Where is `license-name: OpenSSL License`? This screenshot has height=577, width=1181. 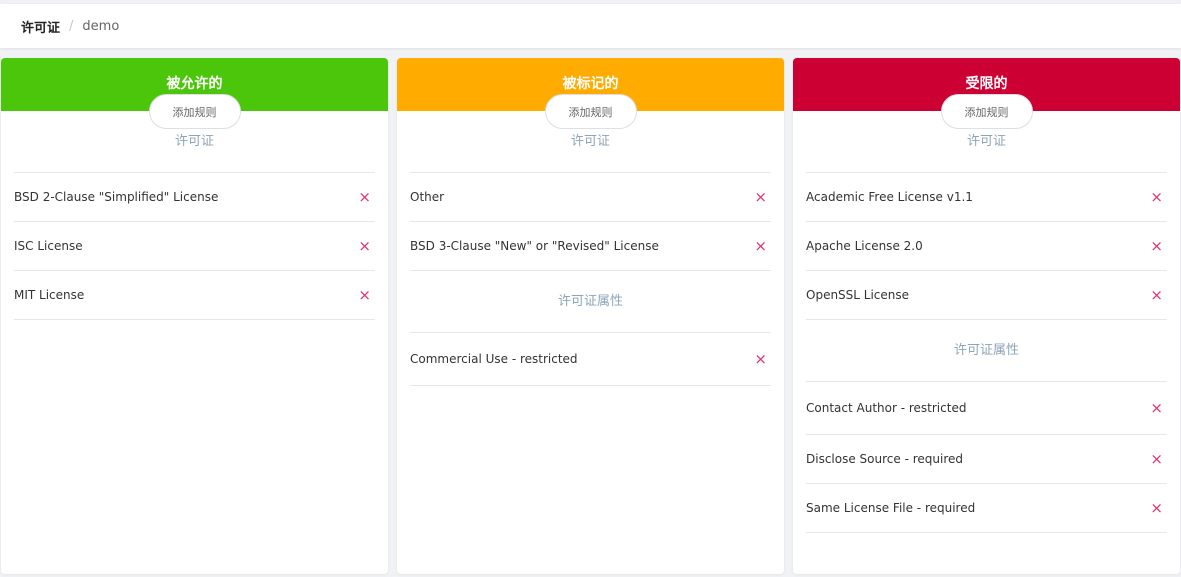 license-name: OpenSSL License is located at coordinates (858, 295).